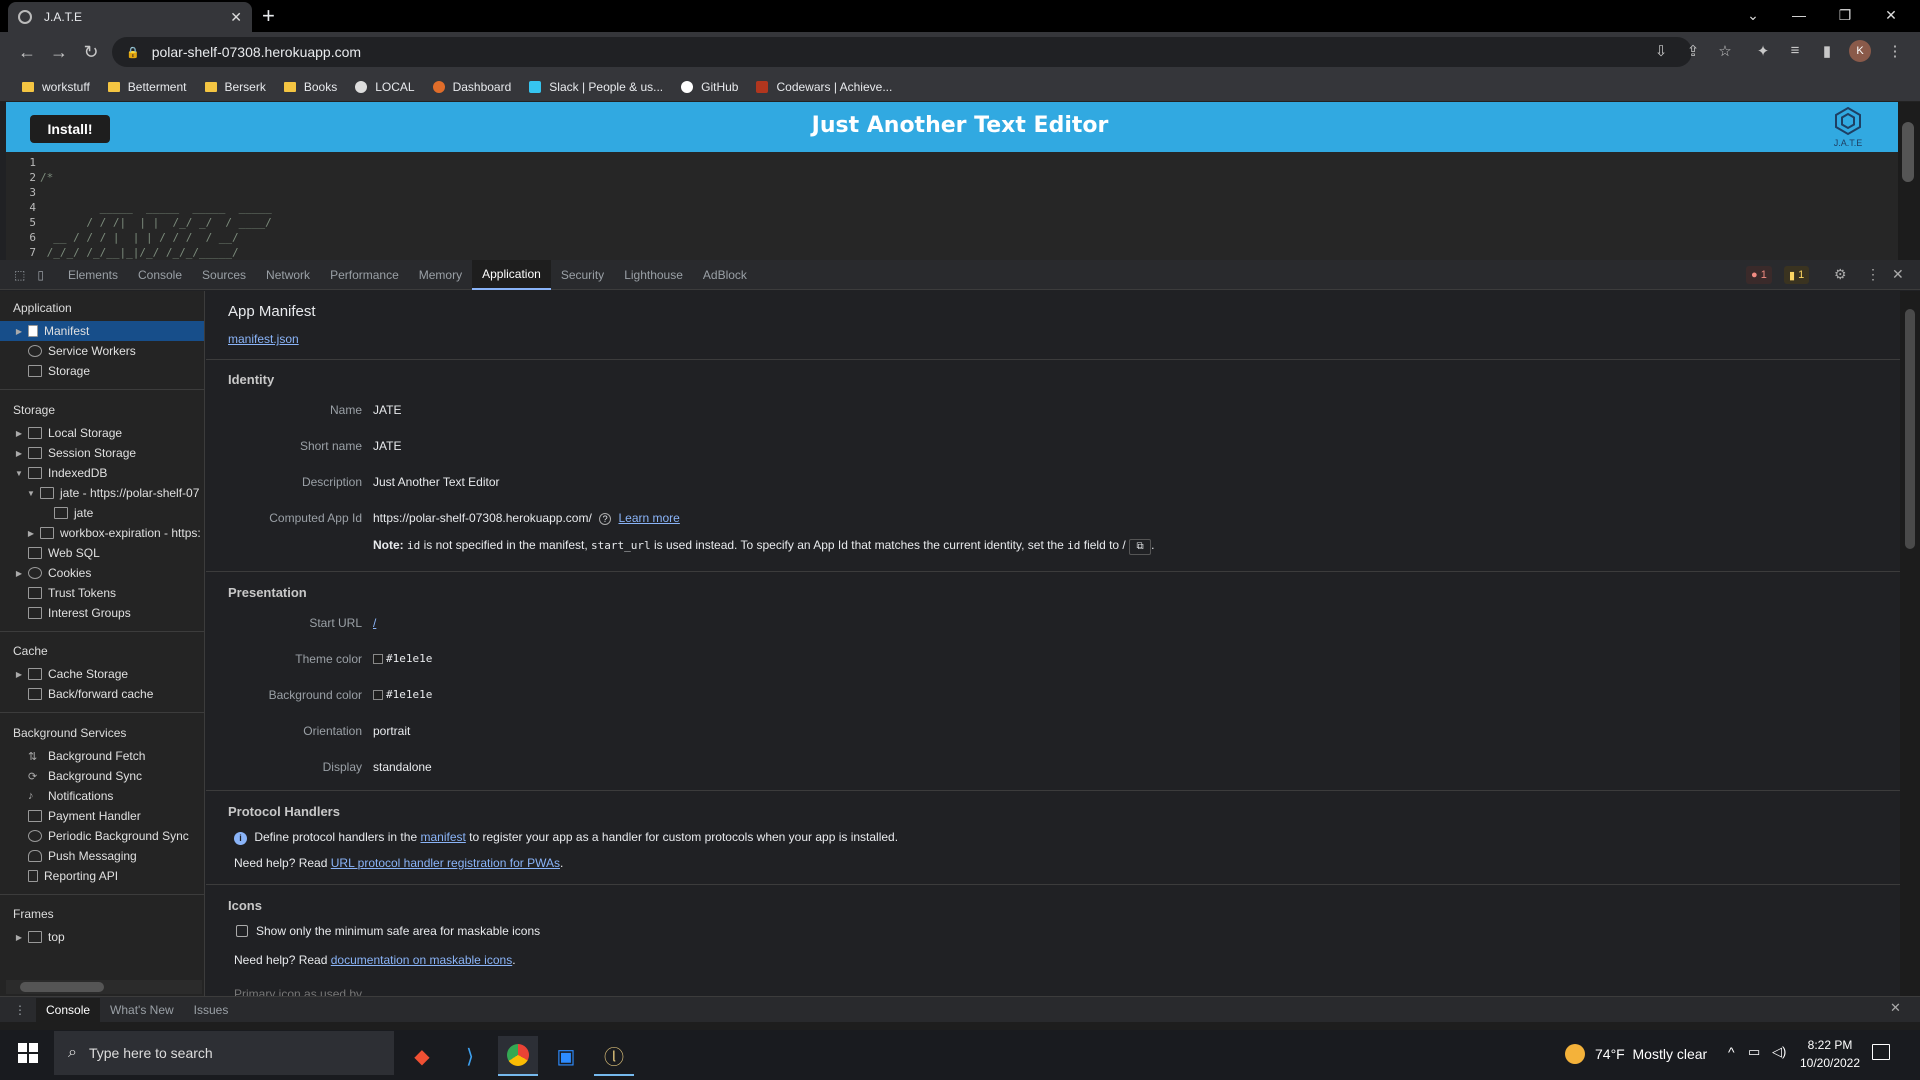 The width and height of the screenshot is (1920, 1080). What do you see at coordinates (1895, 1008) in the screenshot?
I see `close-drawer-icon: ✕` at bounding box center [1895, 1008].